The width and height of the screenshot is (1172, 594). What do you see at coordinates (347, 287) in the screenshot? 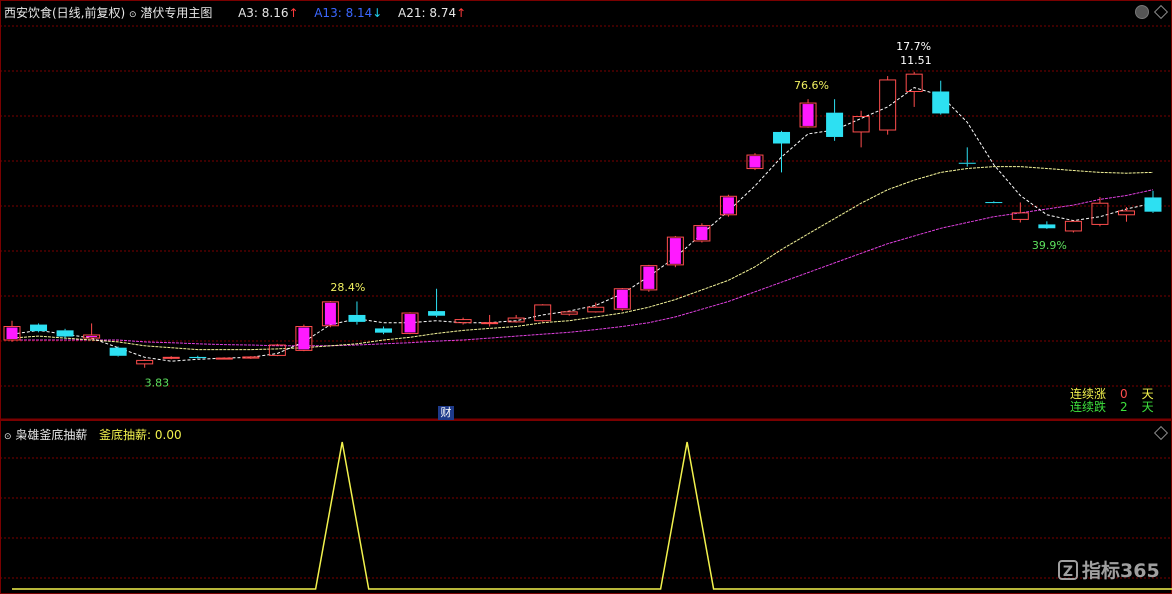
I see `annotation-label: 28.4%` at bounding box center [347, 287].